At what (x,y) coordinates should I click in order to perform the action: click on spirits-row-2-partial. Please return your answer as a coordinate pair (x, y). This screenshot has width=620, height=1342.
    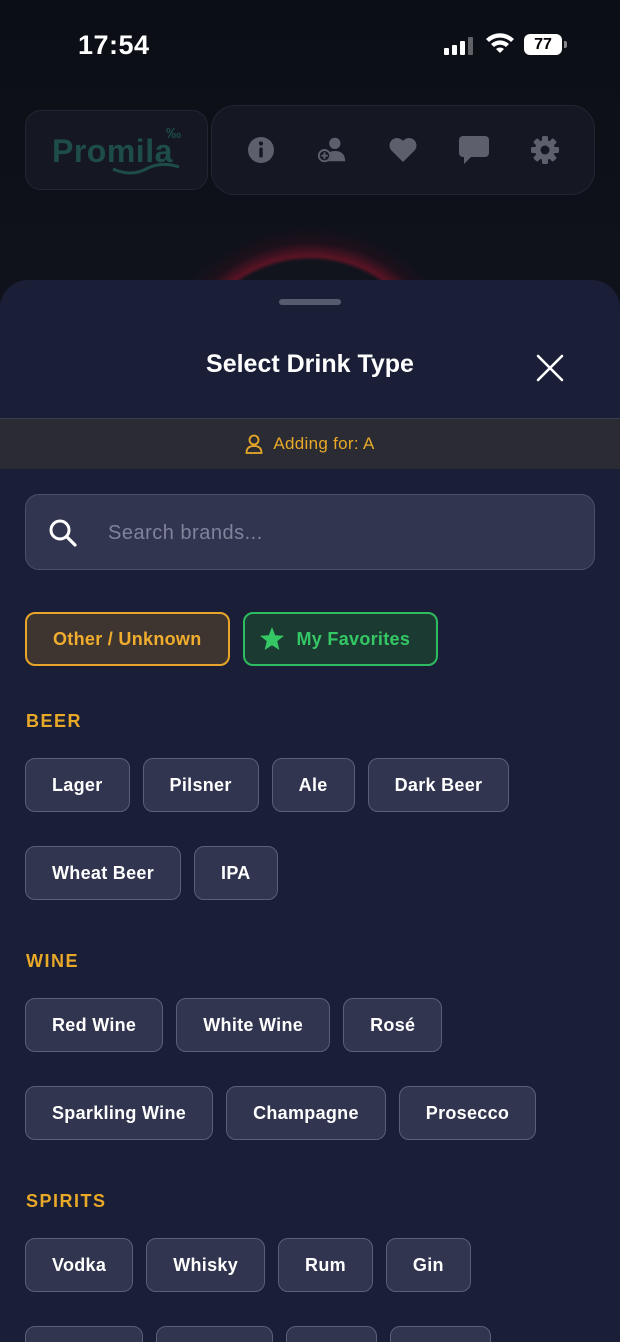
    Looking at the image, I should click on (258, 1334).